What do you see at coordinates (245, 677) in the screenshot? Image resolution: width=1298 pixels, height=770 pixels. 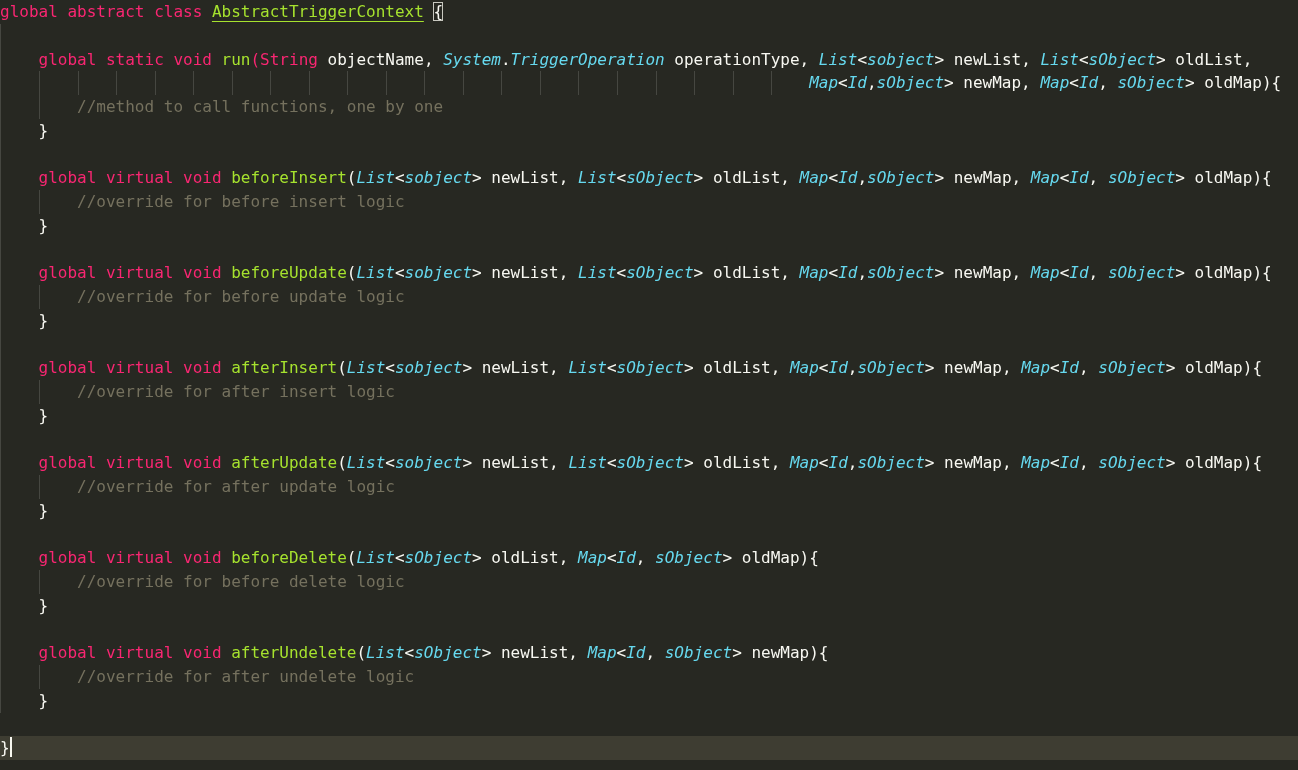 I see `code-line: //override for after undelete logic` at bounding box center [245, 677].